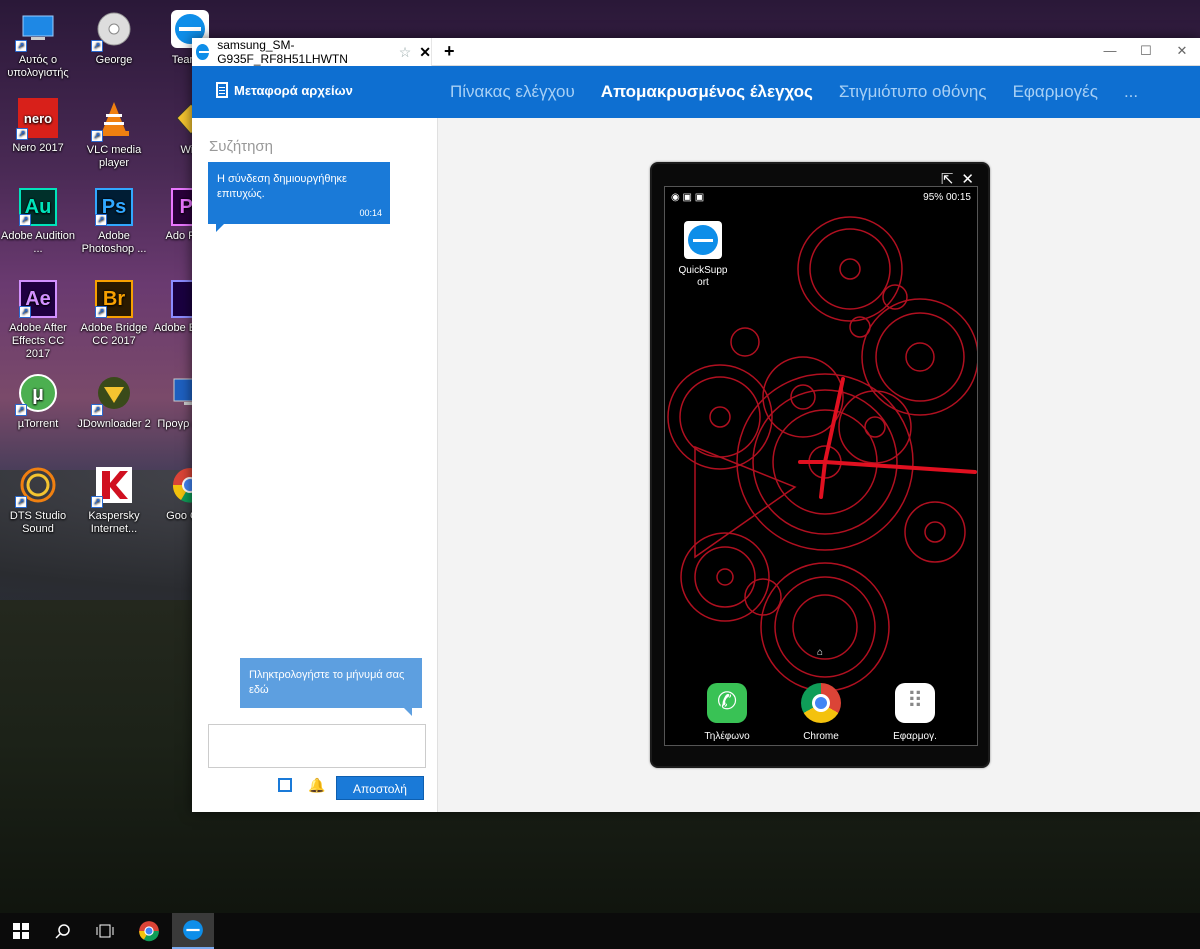 Image resolution: width=1200 pixels, height=949 pixels. What do you see at coordinates (113, 30) in the screenshot?
I see `disc-icon: ↗` at bounding box center [113, 30].